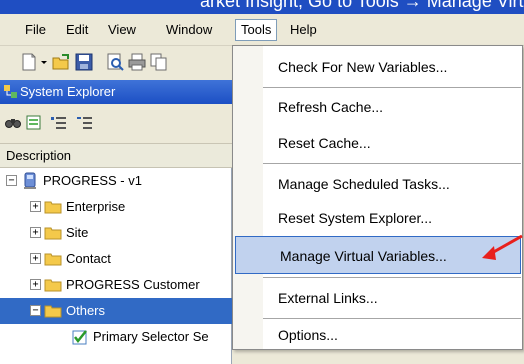 The width and height of the screenshot is (524, 364). What do you see at coordinates (13, 122) in the screenshot?
I see `find-icon` at bounding box center [13, 122].